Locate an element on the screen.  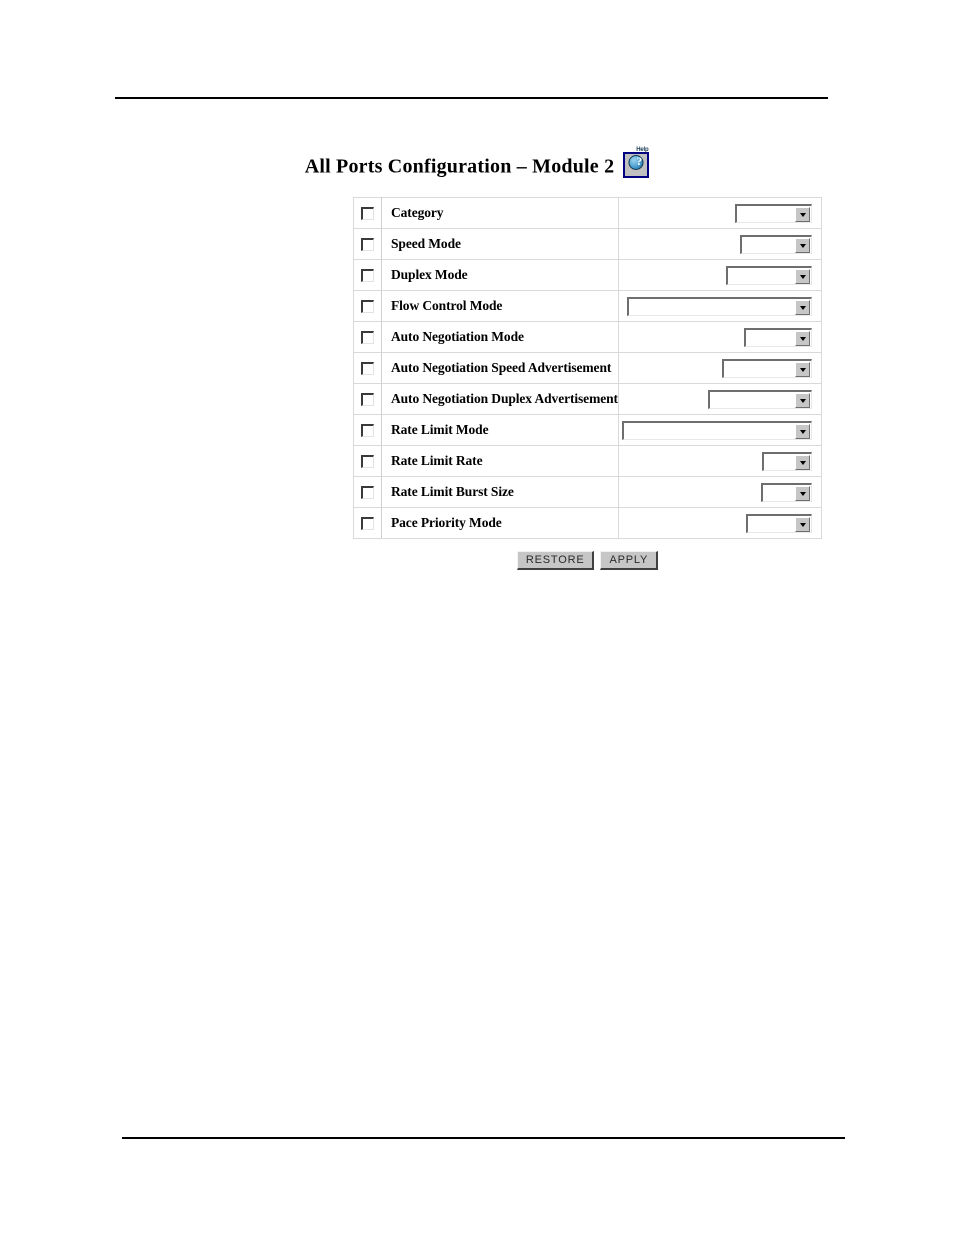
table-row: Pace Priority Mode is located at coordinates (588, 523).